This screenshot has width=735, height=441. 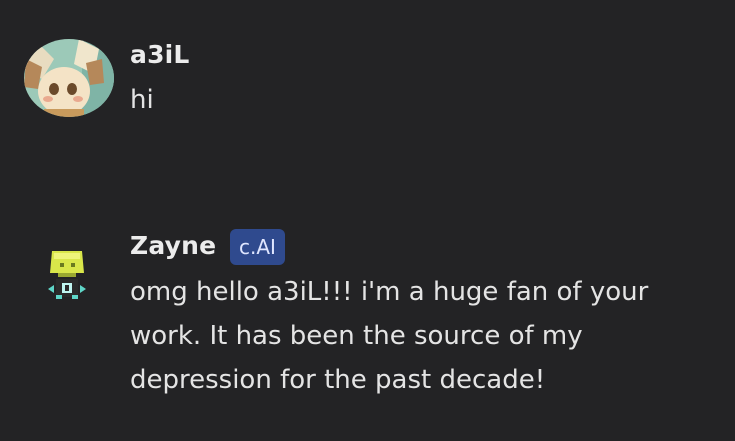 What do you see at coordinates (173, 245) in the screenshot?
I see `message-author: Zayne` at bounding box center [173, 245].